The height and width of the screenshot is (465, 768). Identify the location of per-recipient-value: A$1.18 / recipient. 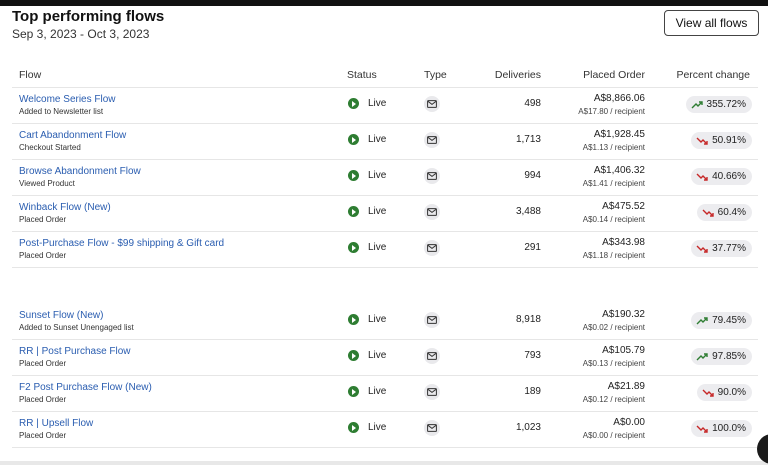
(613, 255).